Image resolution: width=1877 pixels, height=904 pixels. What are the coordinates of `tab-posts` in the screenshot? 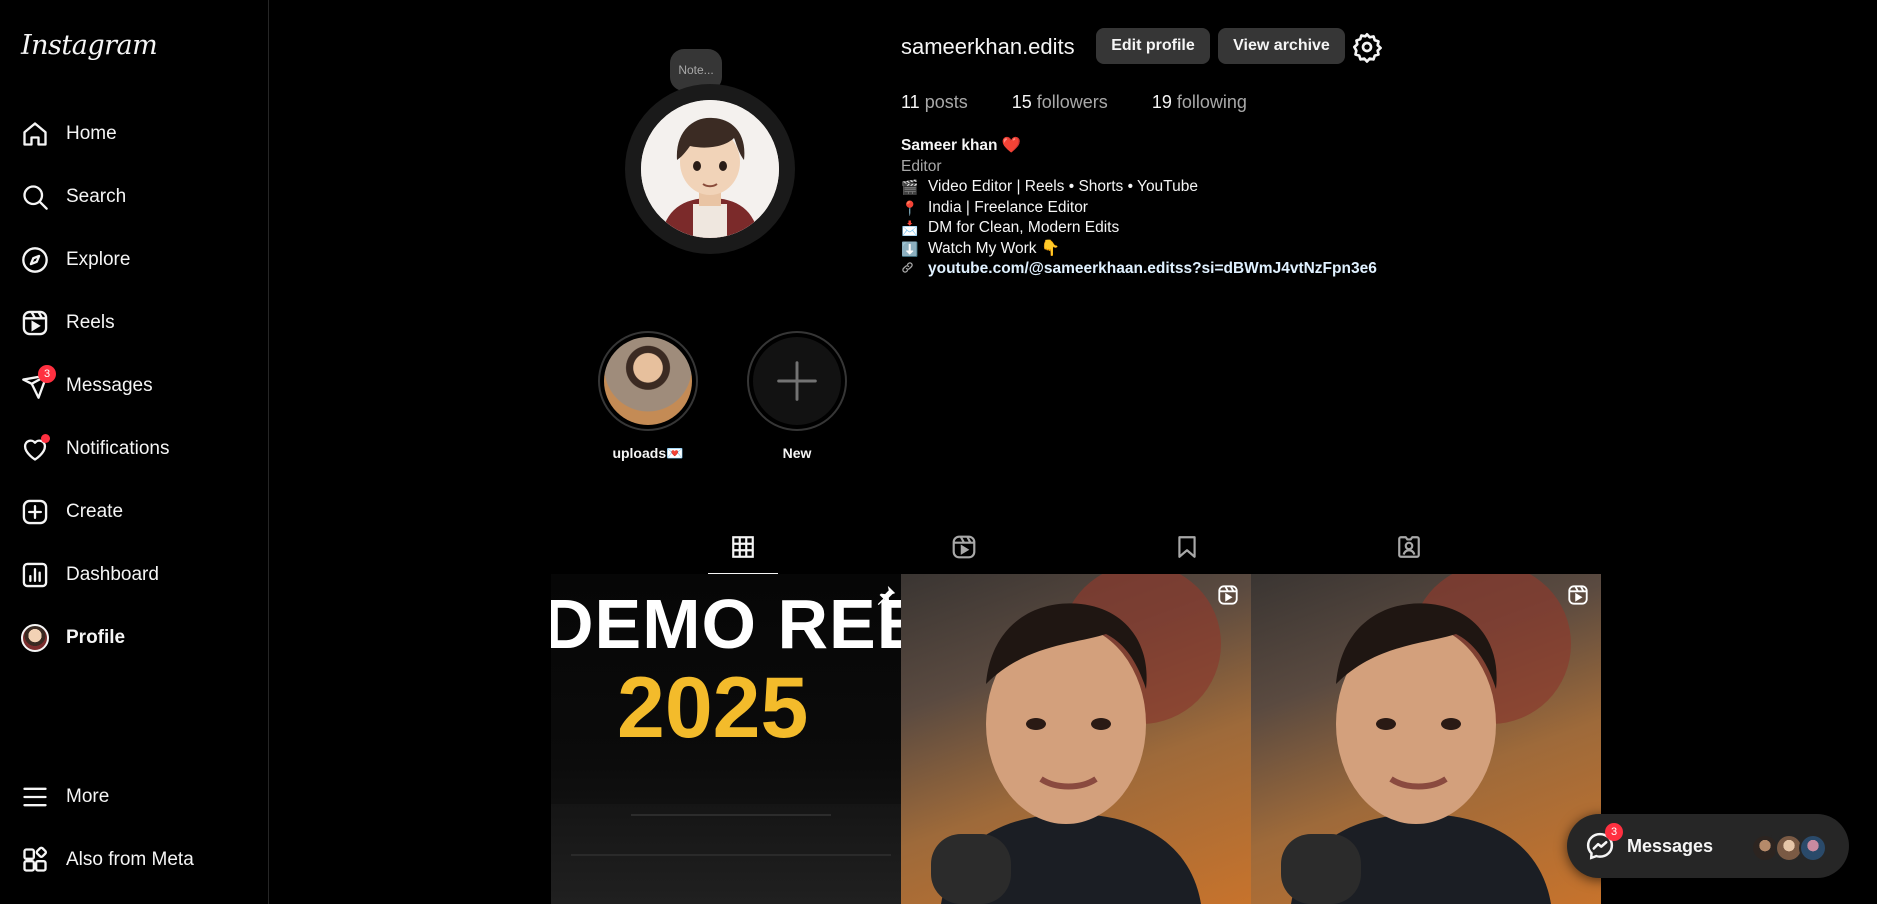 It's located at (743, 554).